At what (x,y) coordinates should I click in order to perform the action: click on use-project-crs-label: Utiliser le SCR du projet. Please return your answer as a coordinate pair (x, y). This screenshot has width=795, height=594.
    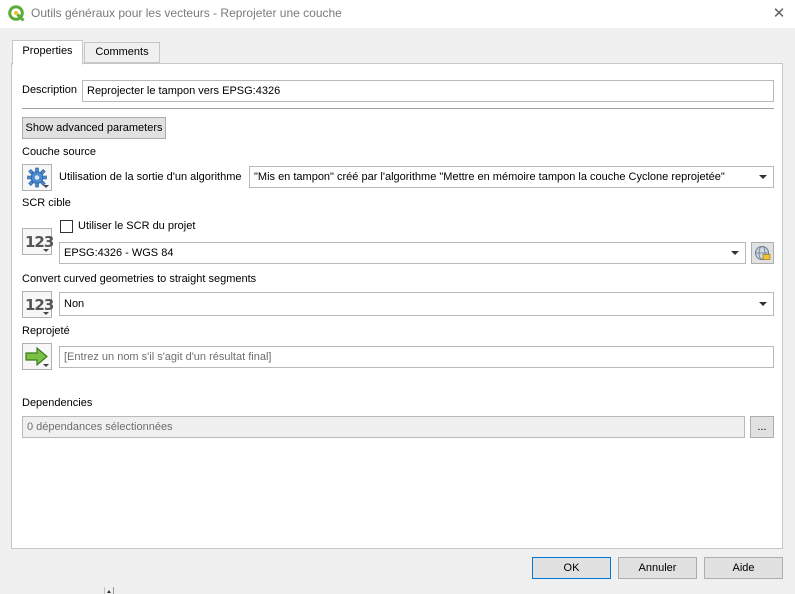
    Looking at the image, I should click on (137, 226).